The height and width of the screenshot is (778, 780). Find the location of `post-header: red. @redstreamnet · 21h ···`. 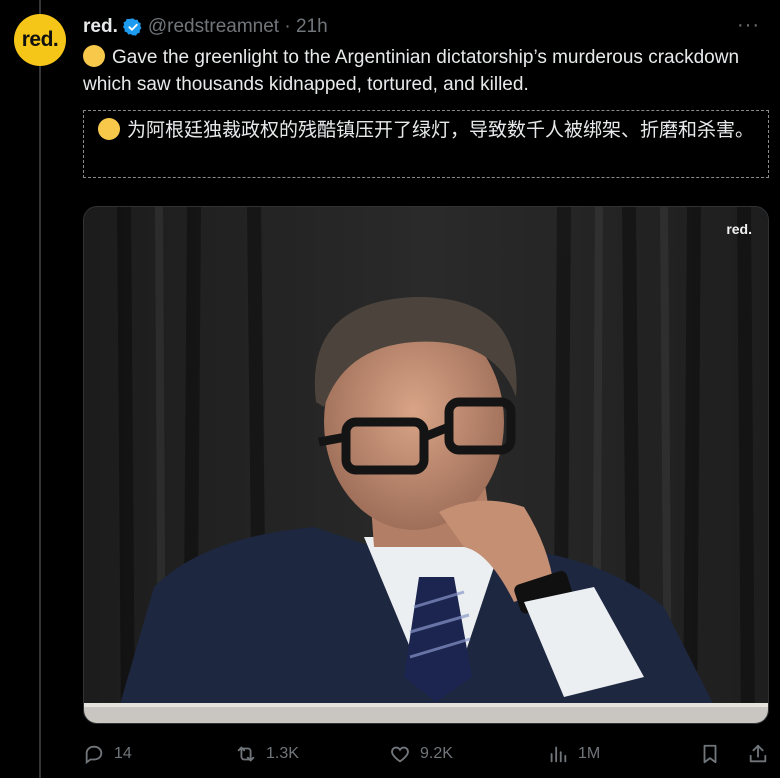

post-header: red. @redstreamnet · 21h ··· is located at coordinates (421, 27).